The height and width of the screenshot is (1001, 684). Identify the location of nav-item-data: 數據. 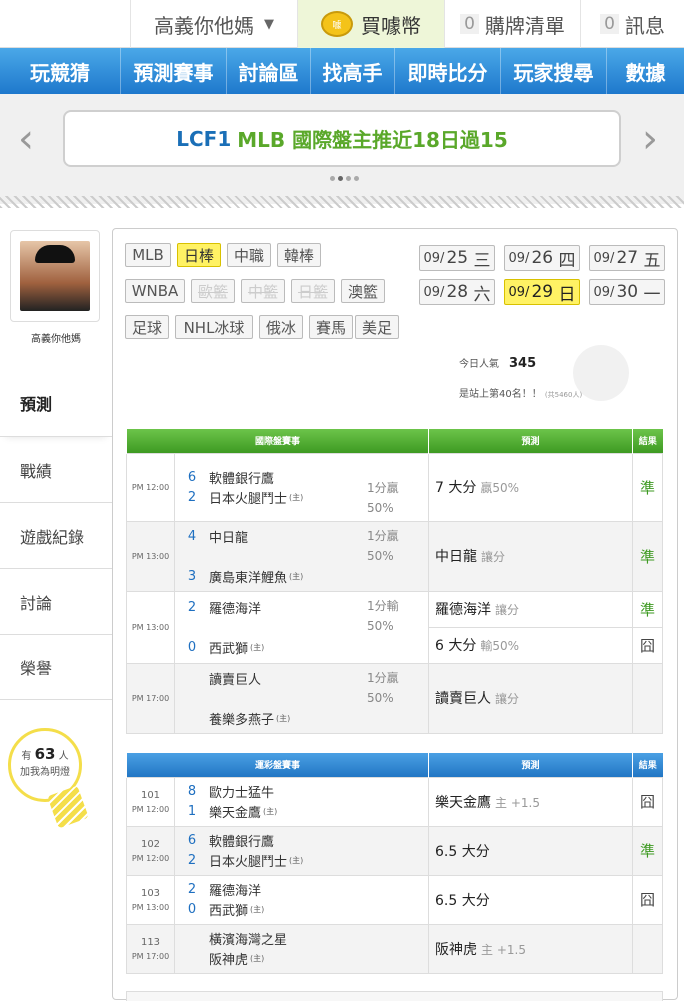
(645, 71).